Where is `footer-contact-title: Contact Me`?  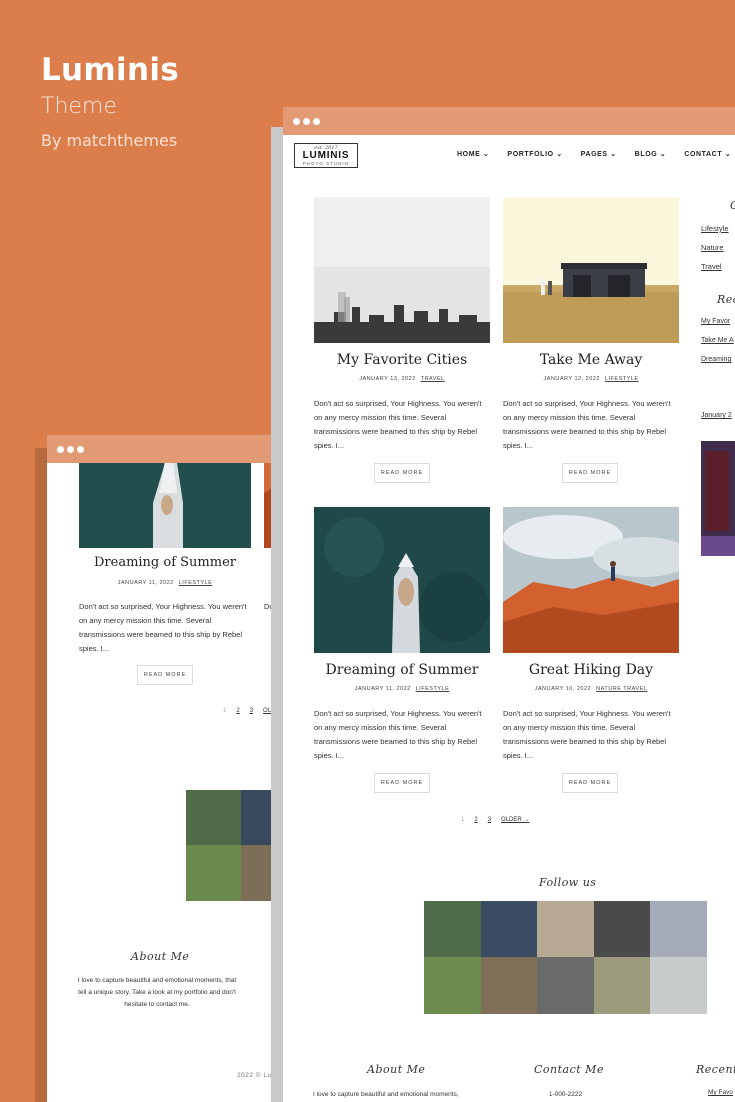
footer-contact-title: Contact Me is located at coordinates (569, 1069).